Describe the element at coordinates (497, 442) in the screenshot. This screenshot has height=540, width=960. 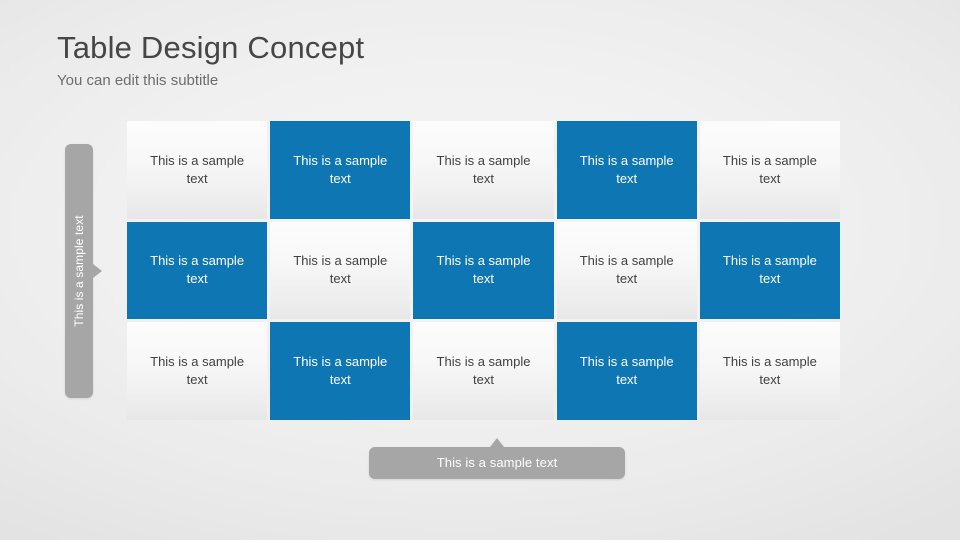
I see `arrow-up-icon` at that location.